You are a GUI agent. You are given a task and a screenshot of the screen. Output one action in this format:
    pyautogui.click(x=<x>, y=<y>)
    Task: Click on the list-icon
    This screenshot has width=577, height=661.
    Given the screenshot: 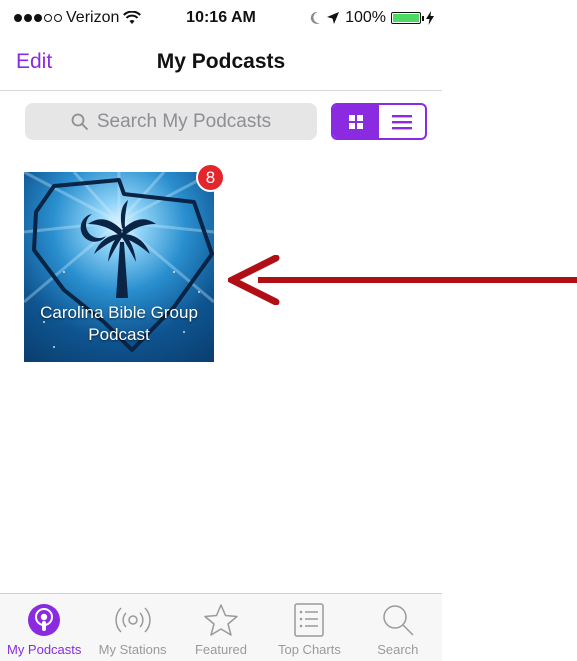 What is the action you would take?
    pyautogui.click(x=402, y=121)
    